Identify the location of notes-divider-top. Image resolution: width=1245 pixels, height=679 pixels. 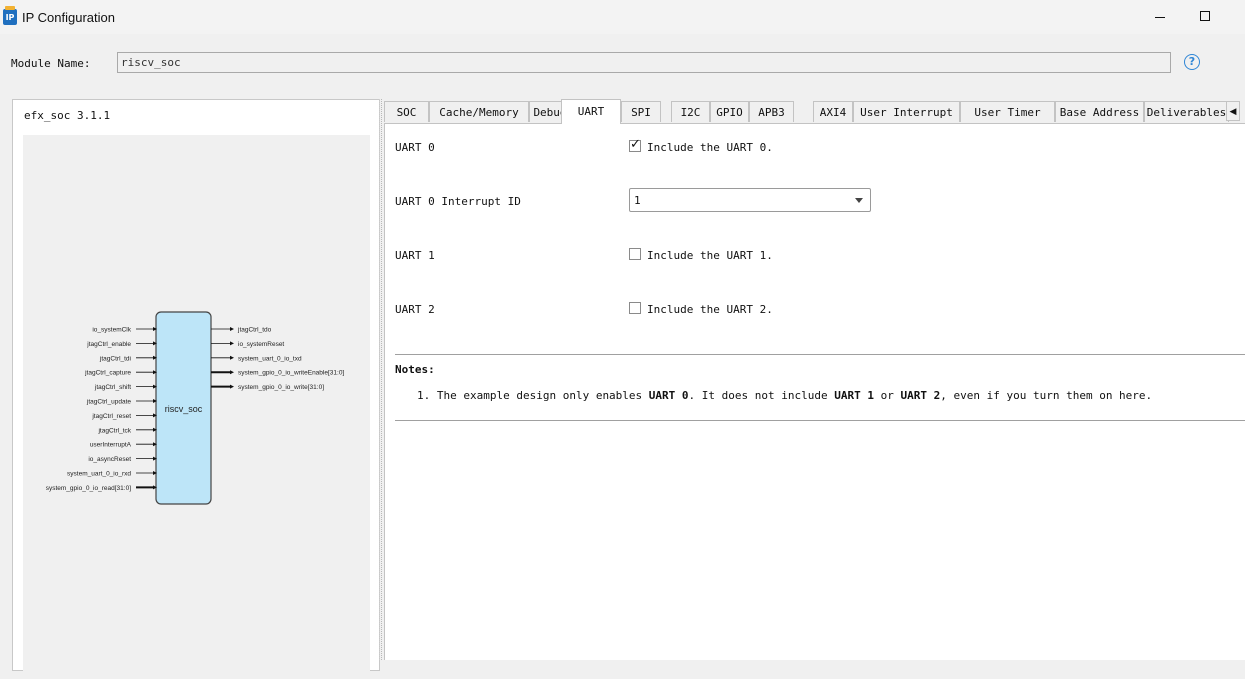
(820, 354).